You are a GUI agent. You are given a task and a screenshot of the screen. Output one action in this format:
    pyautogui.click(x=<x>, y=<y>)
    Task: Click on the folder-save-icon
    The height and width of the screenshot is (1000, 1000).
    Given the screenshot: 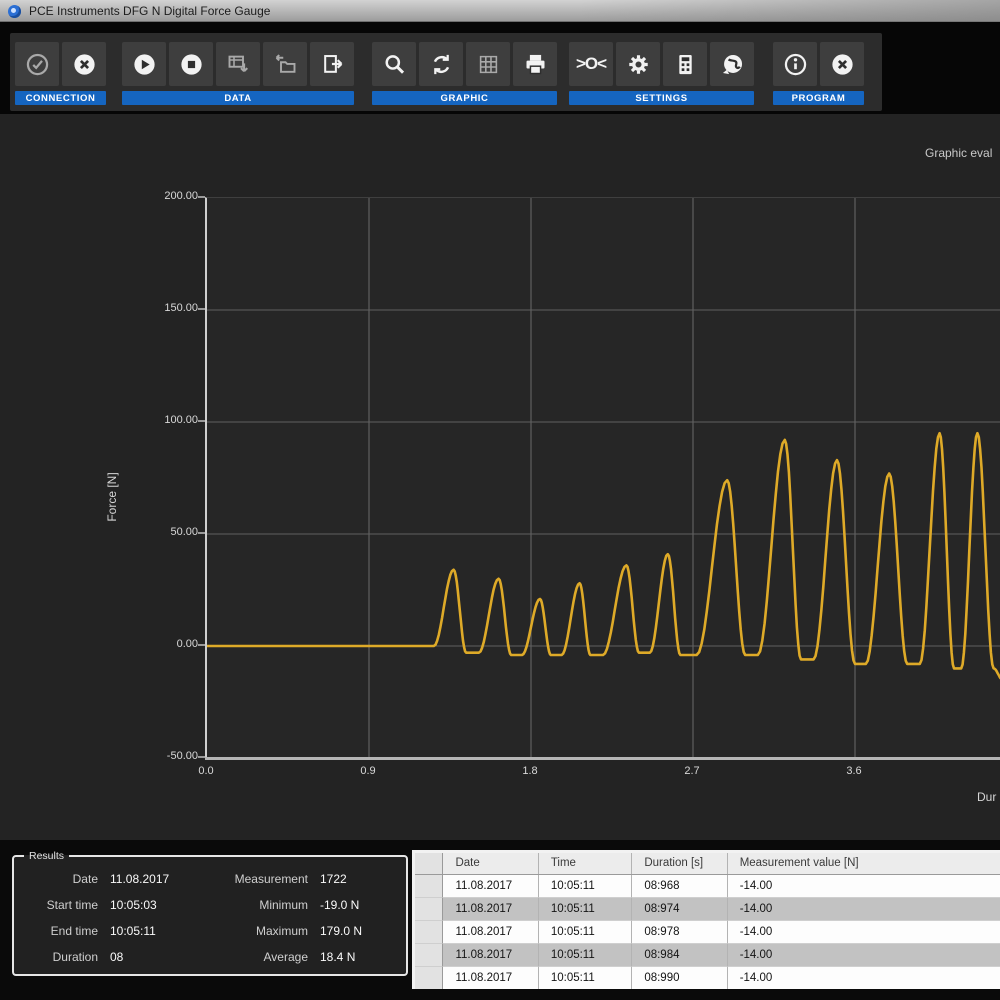 What is the action you would take?
    pyautogui.click(x=285, y=63)
    